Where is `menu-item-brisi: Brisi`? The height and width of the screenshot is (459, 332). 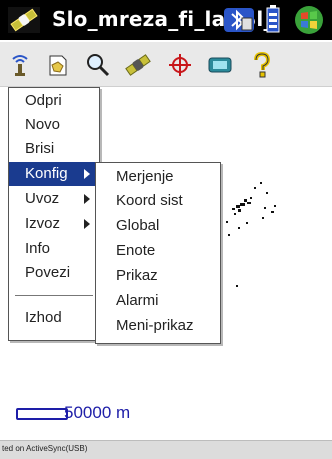 menu-item-brisi: Brisi is located at coordinates (54, 149).